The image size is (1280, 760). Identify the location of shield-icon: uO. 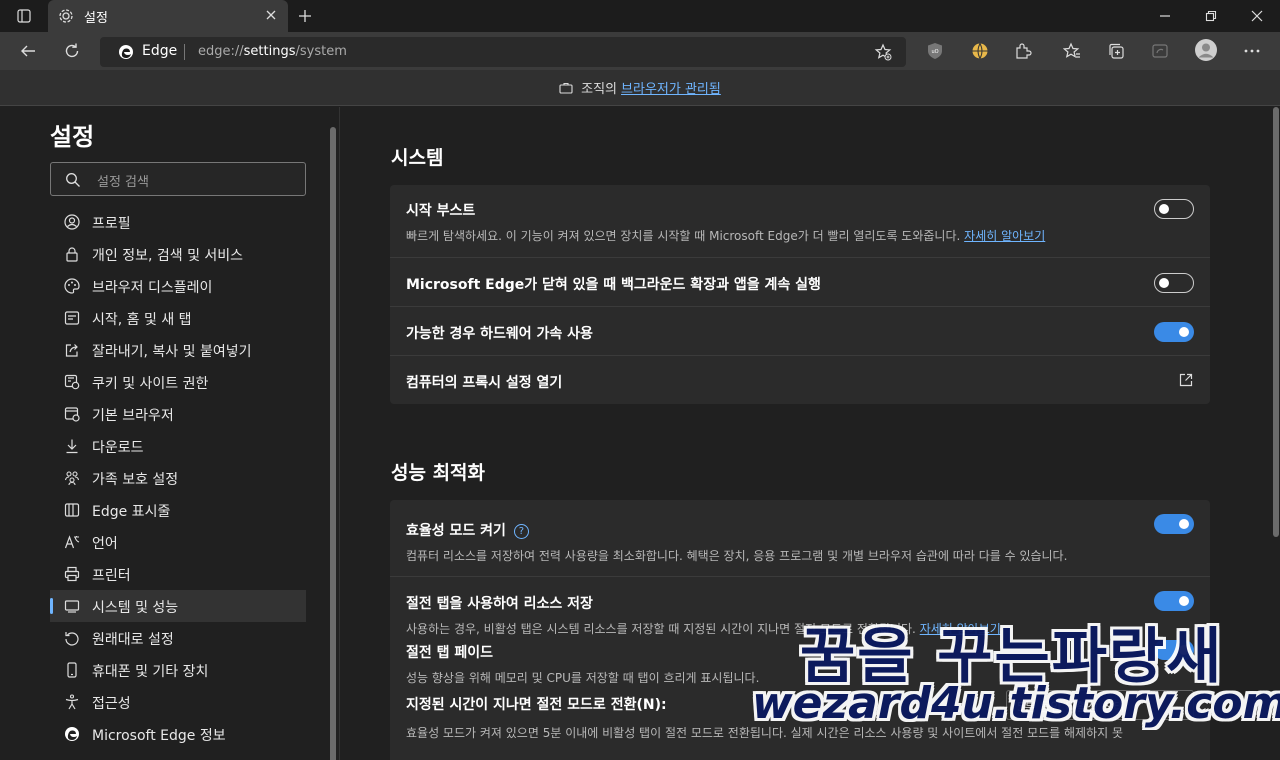
(935, 51).